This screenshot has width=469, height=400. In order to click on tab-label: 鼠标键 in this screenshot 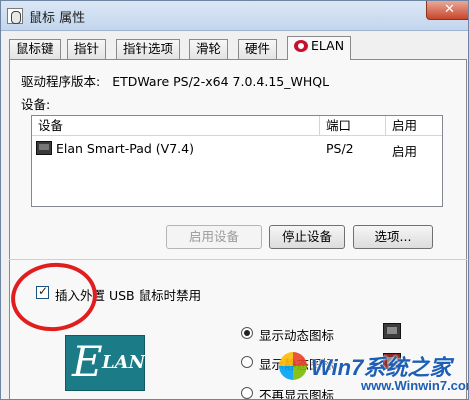, I will do `click(35, 48)`.